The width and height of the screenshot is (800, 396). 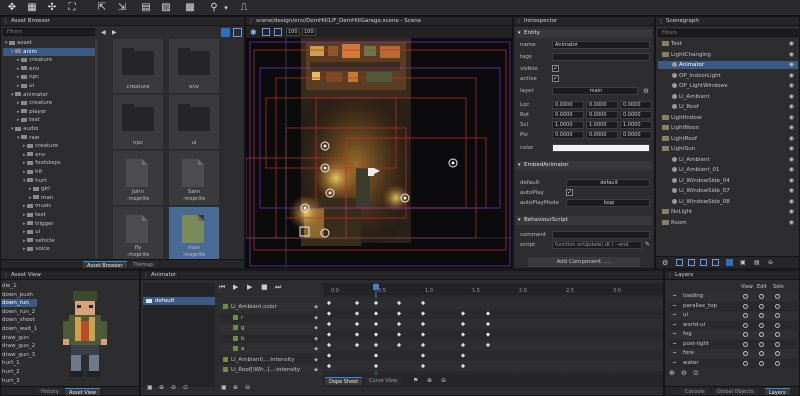 What do you see at coordinates (49, 77) in the screenshot?
I see `tree-item: ▸ npc` at bounding box center [49, 77].